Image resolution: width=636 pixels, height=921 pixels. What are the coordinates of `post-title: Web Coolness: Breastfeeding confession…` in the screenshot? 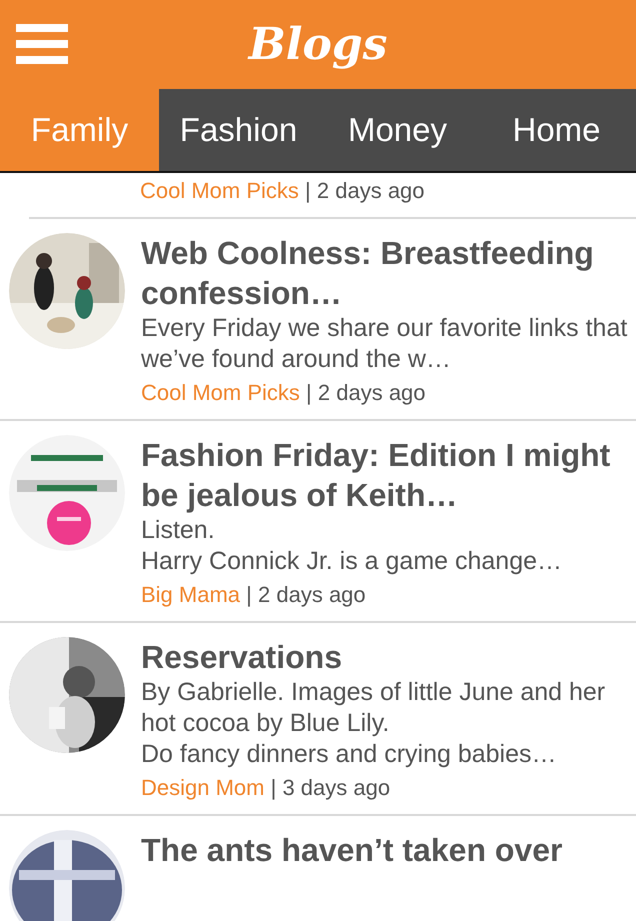 It's located at (384, 273).